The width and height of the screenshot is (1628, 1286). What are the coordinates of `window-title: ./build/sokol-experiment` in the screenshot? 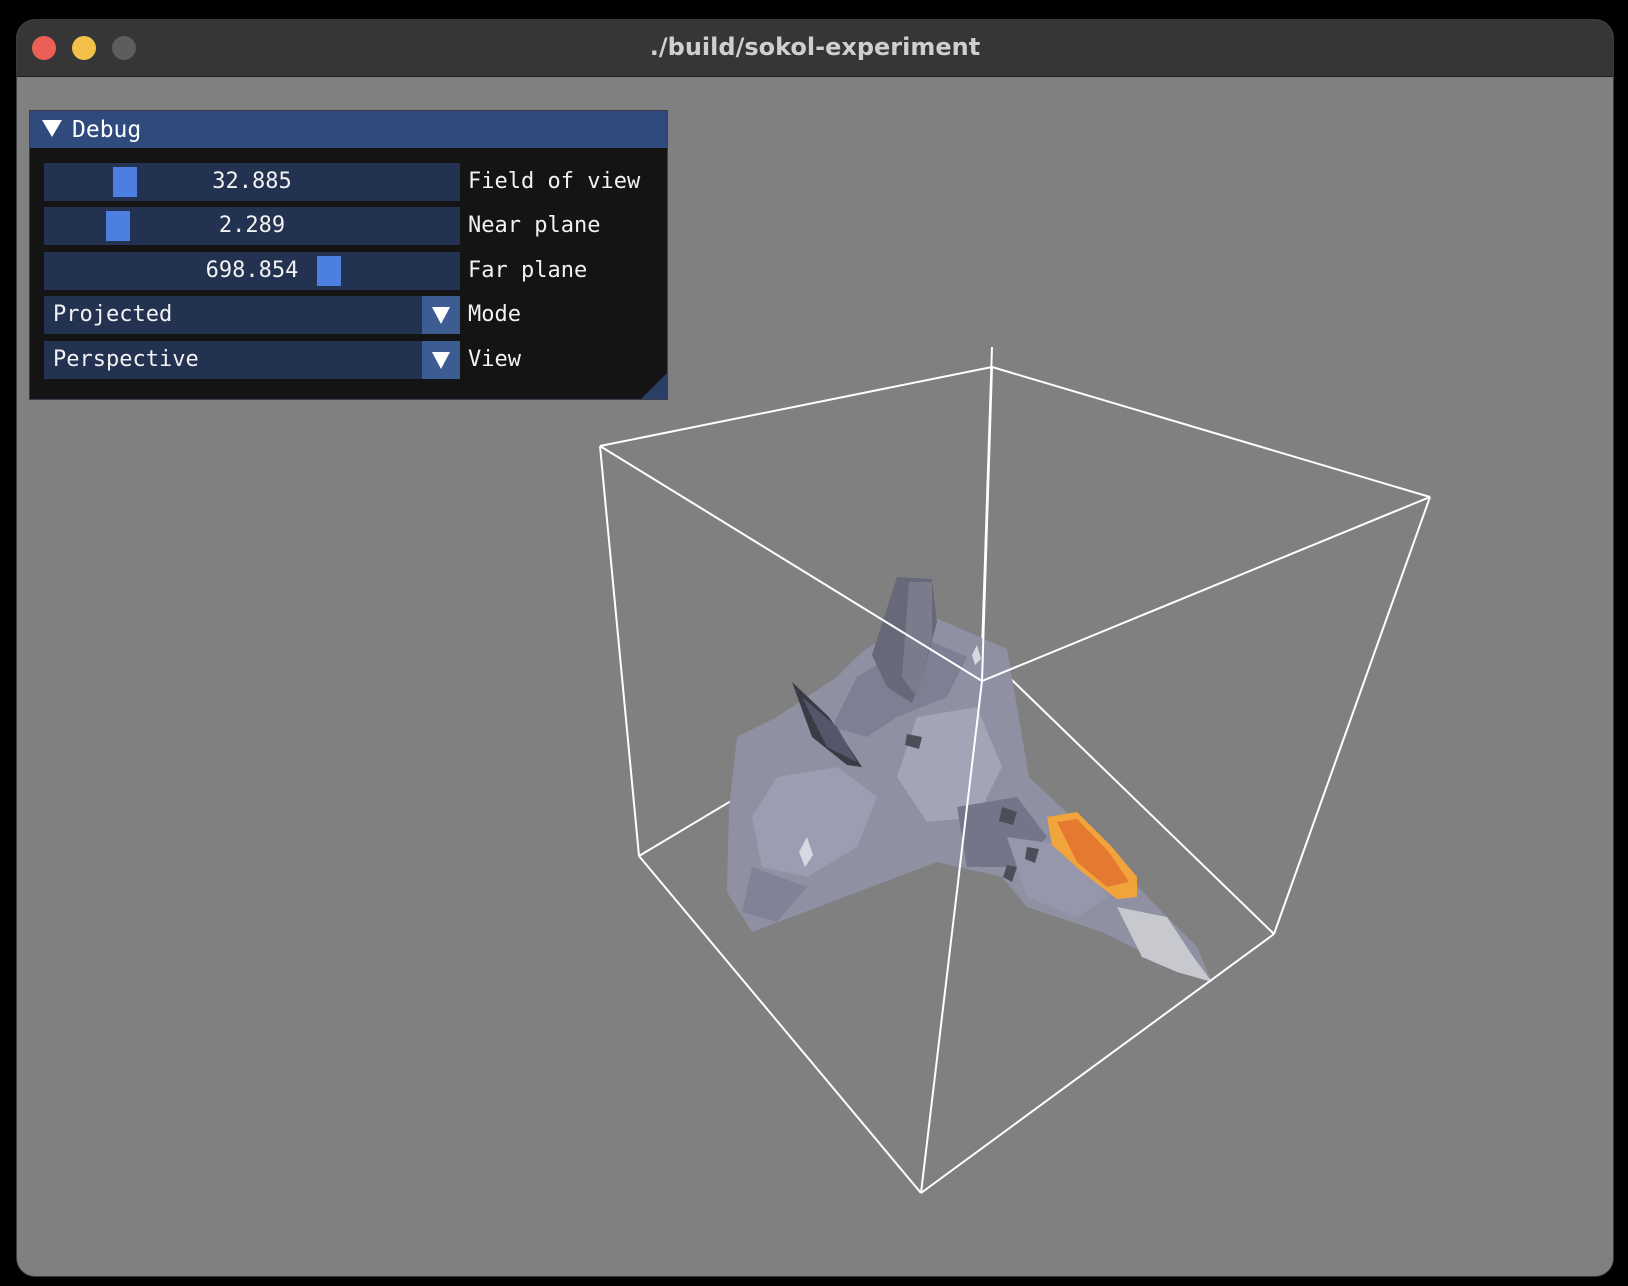 It's located at (815, 47).